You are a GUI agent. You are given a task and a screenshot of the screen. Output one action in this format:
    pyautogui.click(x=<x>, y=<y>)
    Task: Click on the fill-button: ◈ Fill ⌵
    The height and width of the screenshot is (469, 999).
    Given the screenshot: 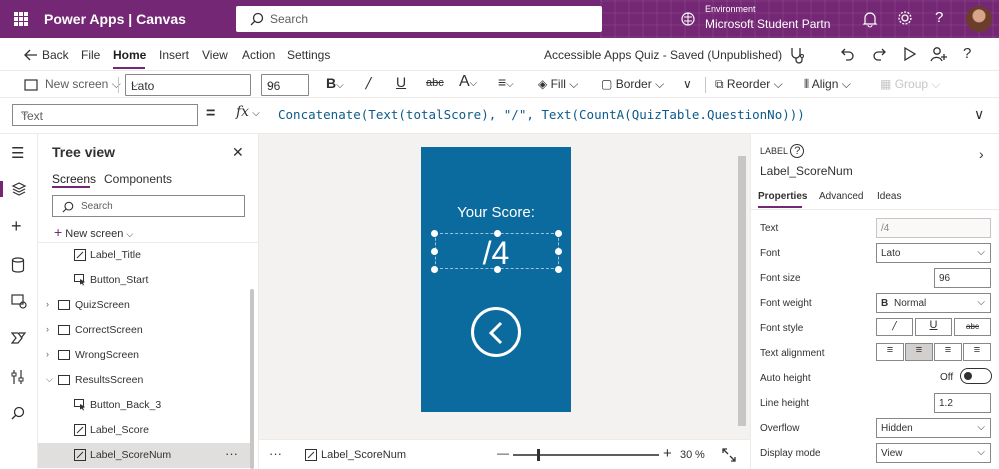 What is the action you would take?
    pyautogui.click(x=558, y=84)
    